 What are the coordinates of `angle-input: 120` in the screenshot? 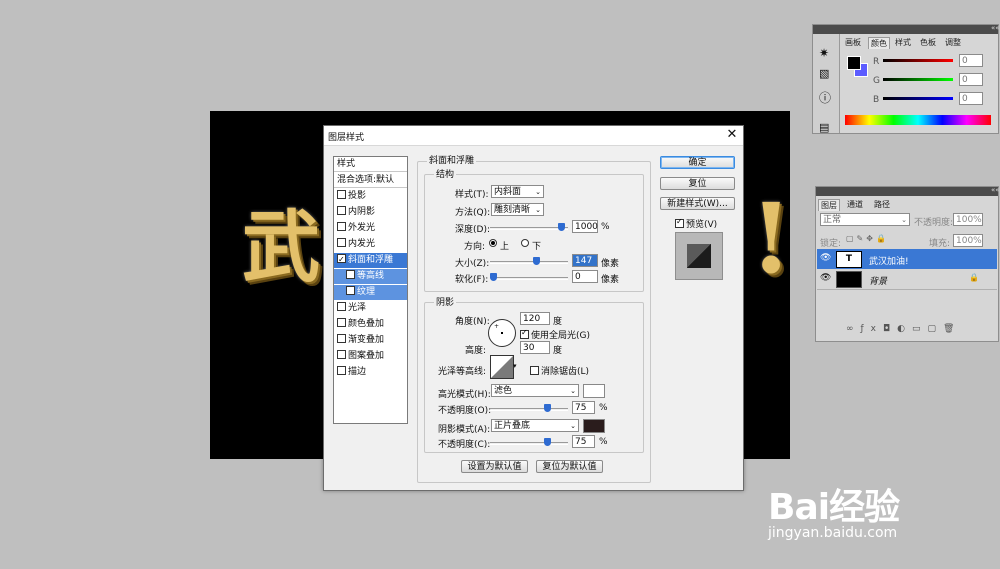 It's located at (535, 318).